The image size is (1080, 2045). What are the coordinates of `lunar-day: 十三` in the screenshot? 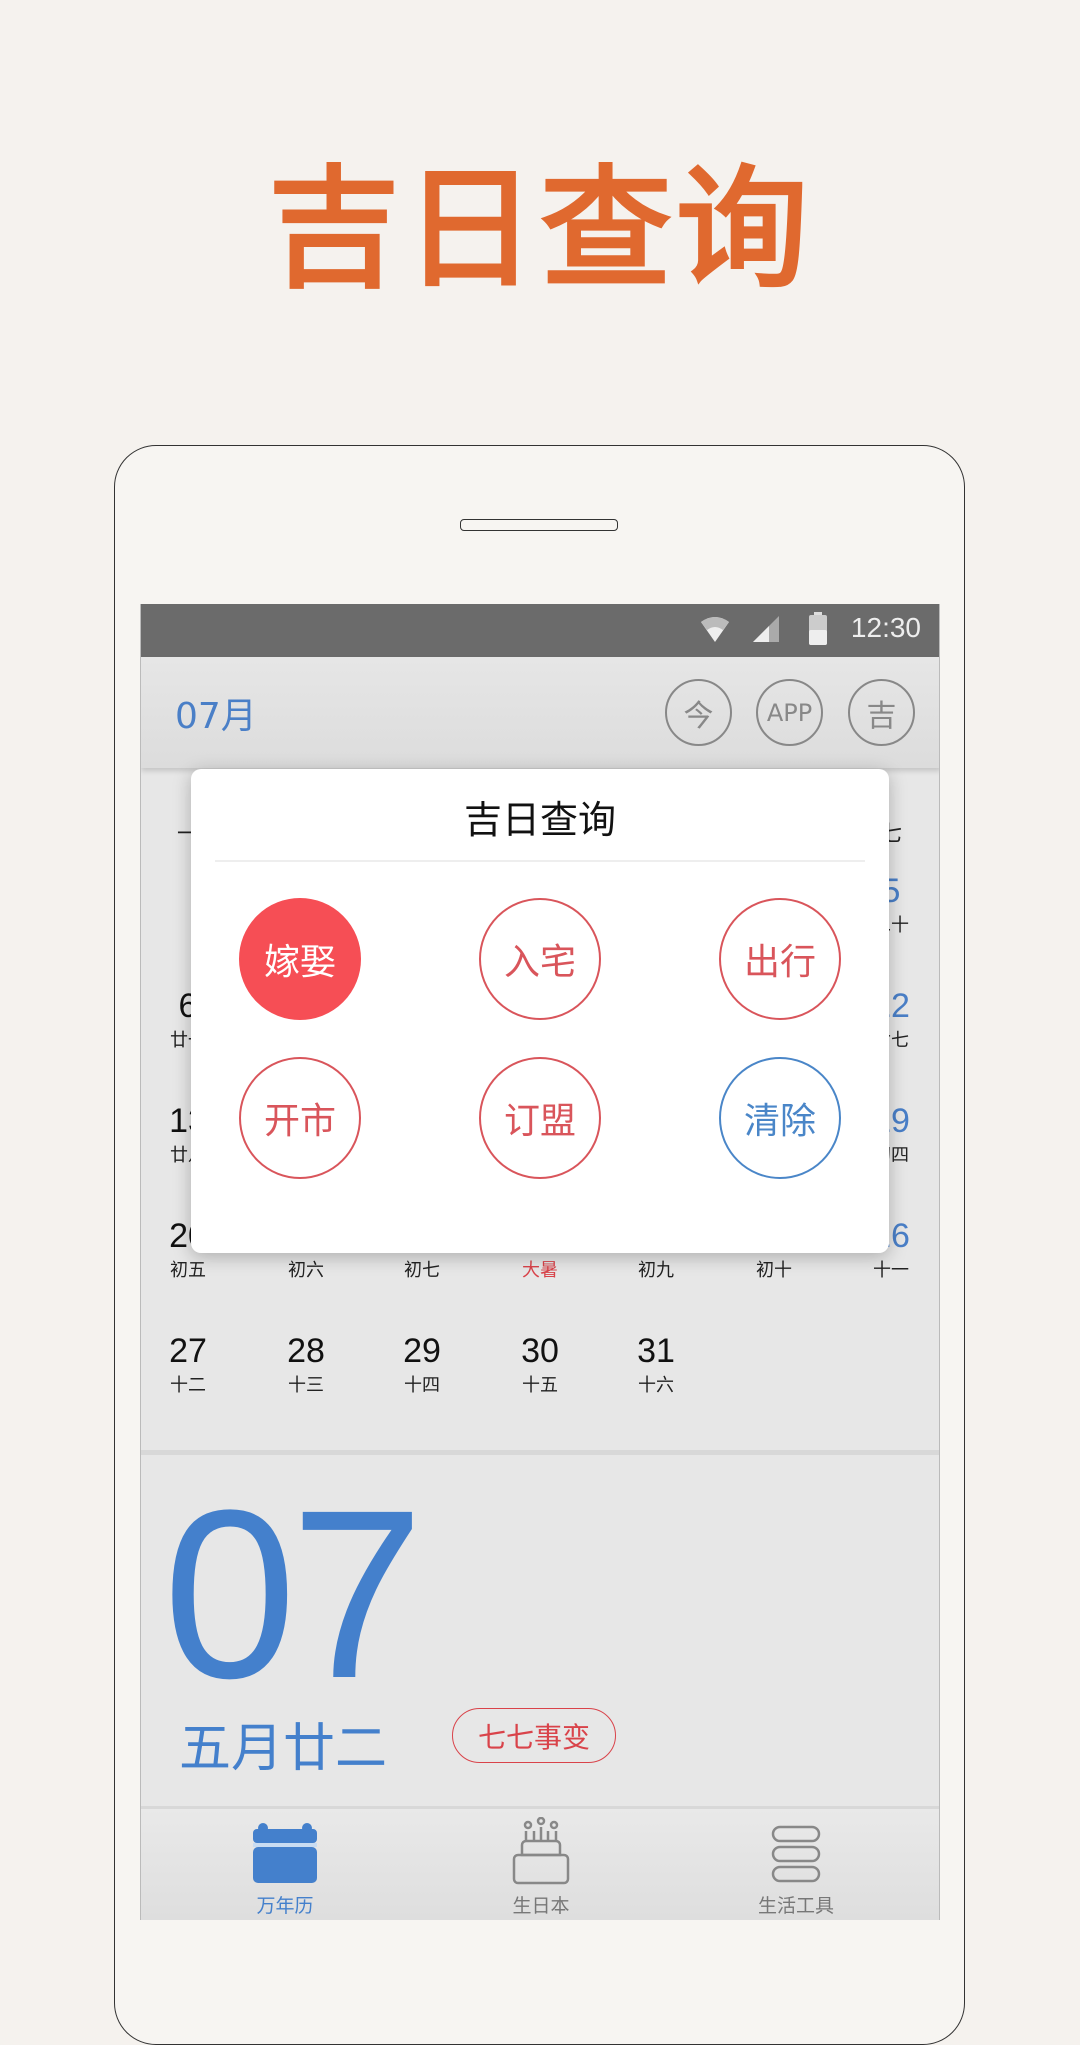 It's located at (306, 1385).